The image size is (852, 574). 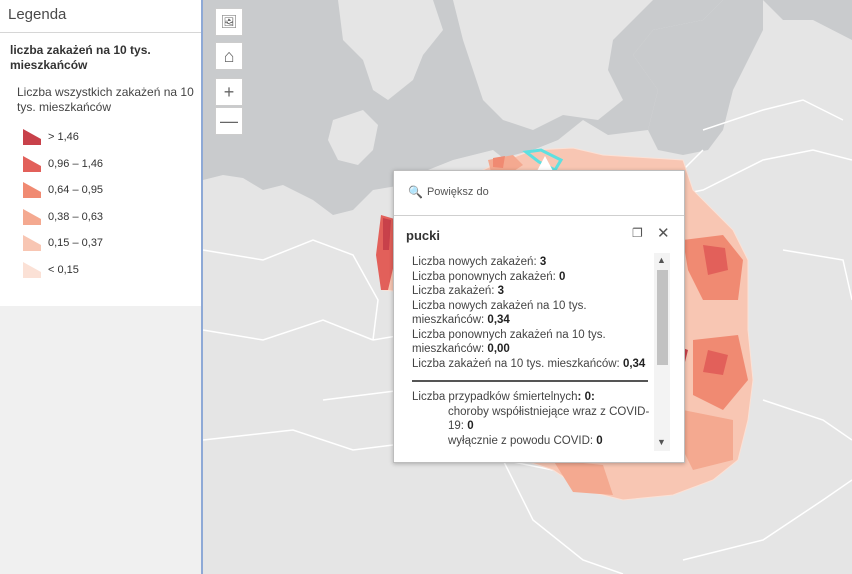 I want to click on legend-item: 0,15 – 0,37, so click(x=111, y=243).